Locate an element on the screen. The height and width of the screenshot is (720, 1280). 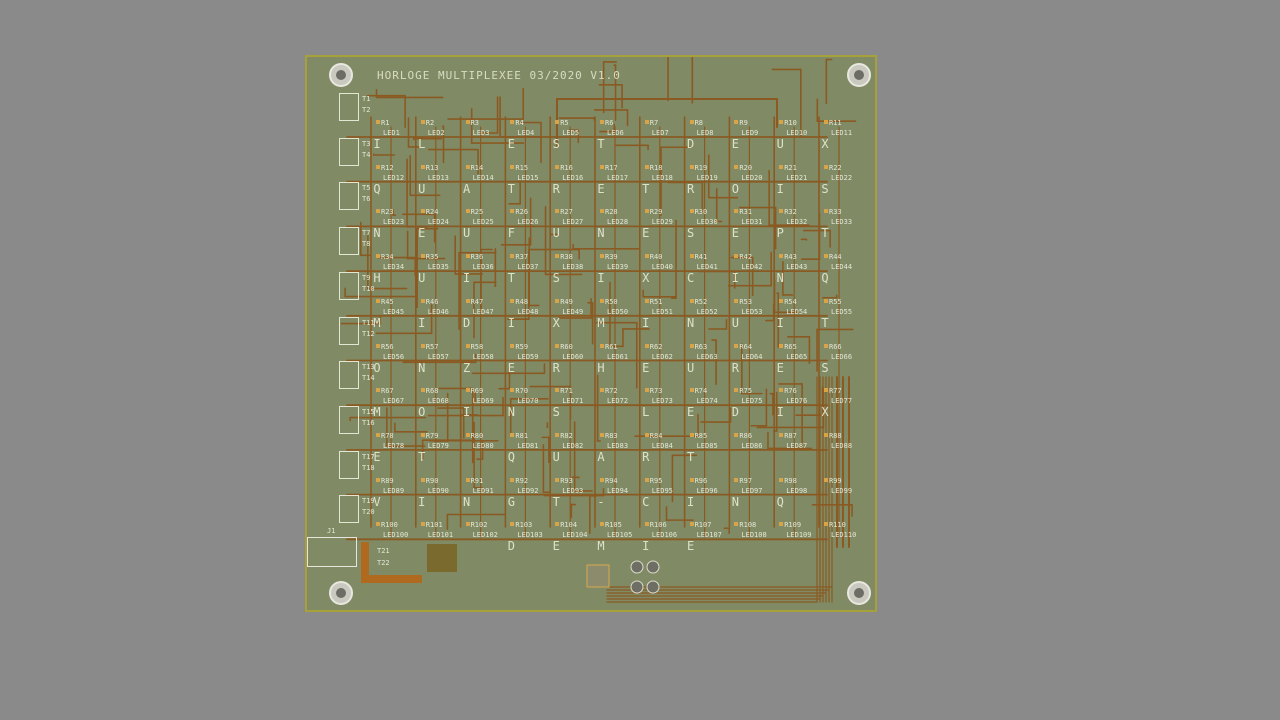
clock-letter: H is located at coordinates (377, 278).